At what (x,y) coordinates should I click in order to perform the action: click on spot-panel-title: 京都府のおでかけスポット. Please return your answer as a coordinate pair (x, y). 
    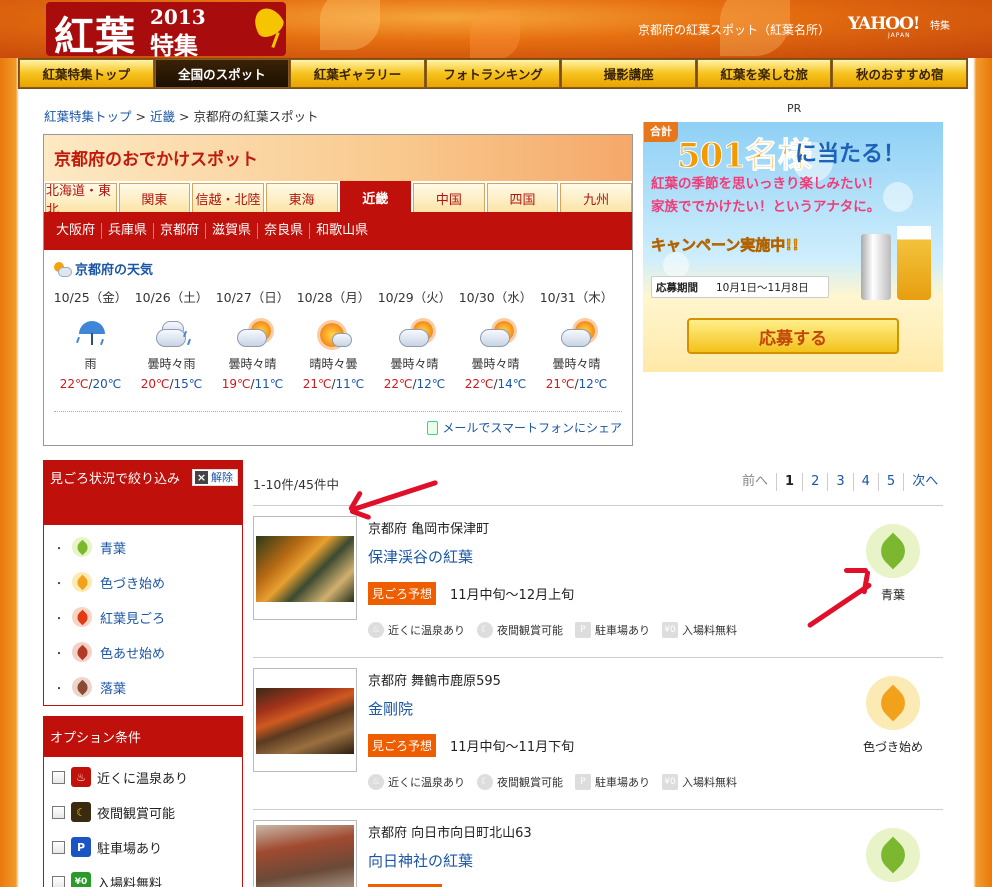
    Looking at the image, I should click on (338, 158).